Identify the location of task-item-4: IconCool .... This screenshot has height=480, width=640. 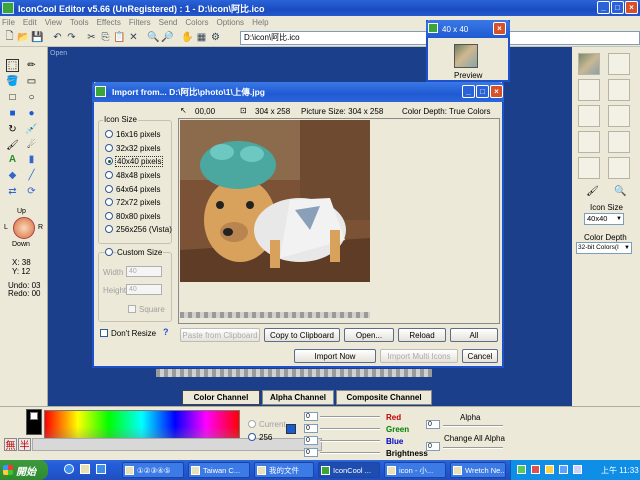
(349, 470).